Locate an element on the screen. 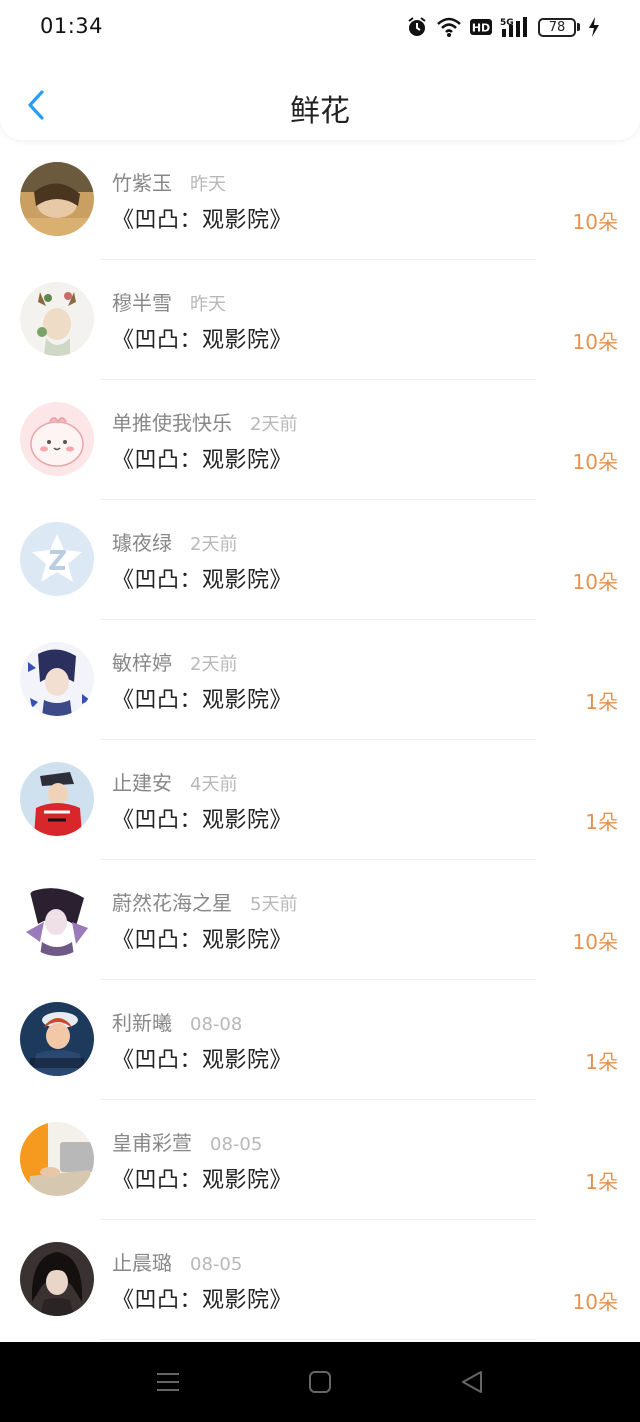  list-item: 止晨璐 08-05 《凹凸：观影院》 10朵 is located at coordinates (320, 1280).